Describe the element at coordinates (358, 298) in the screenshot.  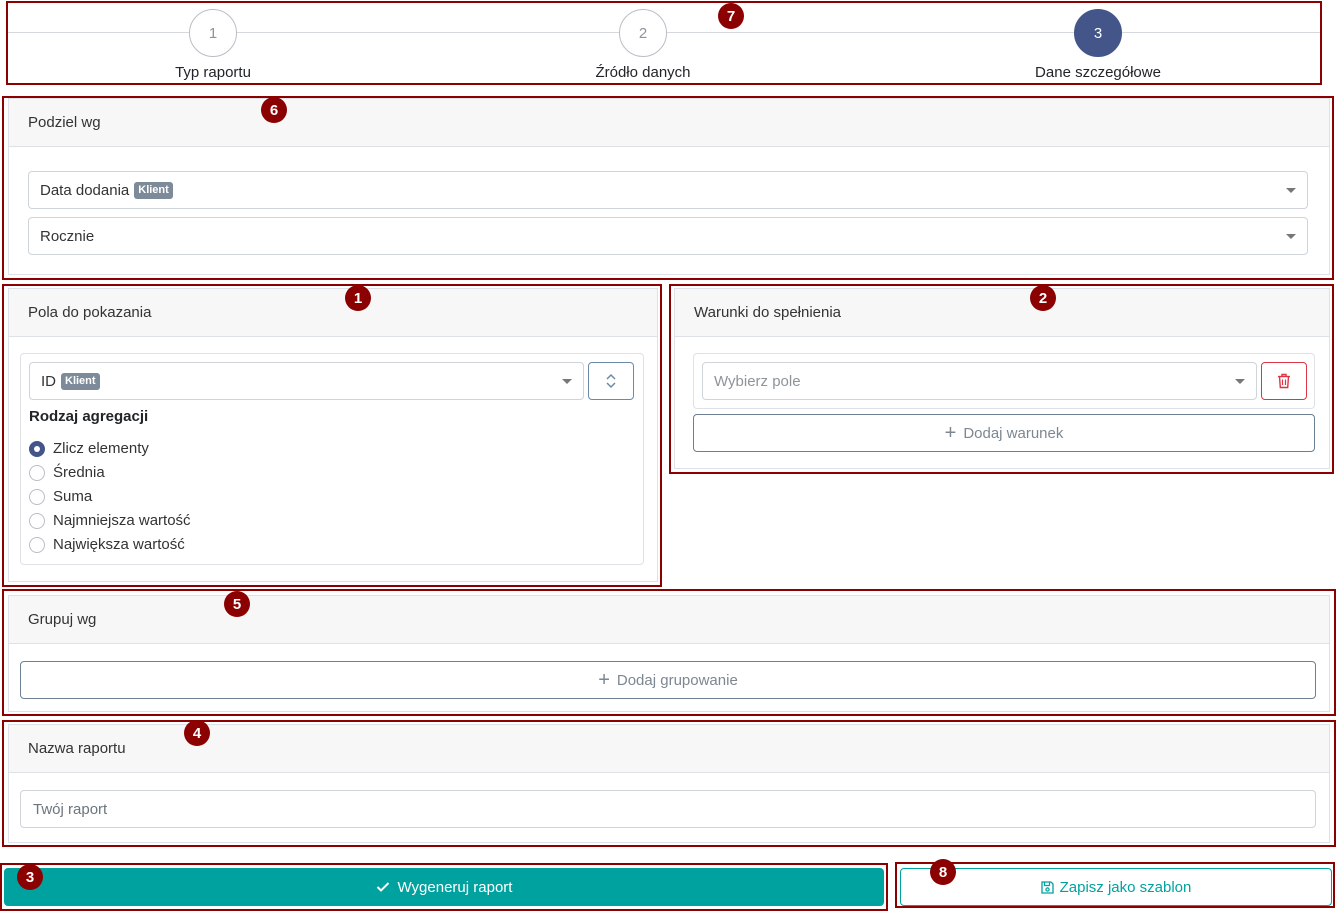
I see `annotation-badge-1: 1` at that location.